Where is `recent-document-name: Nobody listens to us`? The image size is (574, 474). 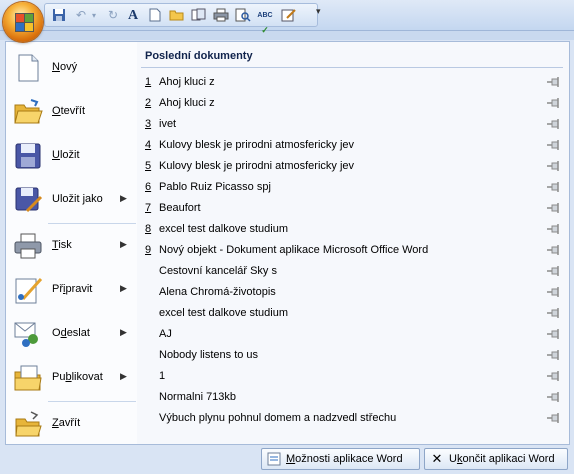
recent-document-name: Nobody listens to us is located at coordinates (209, 355).